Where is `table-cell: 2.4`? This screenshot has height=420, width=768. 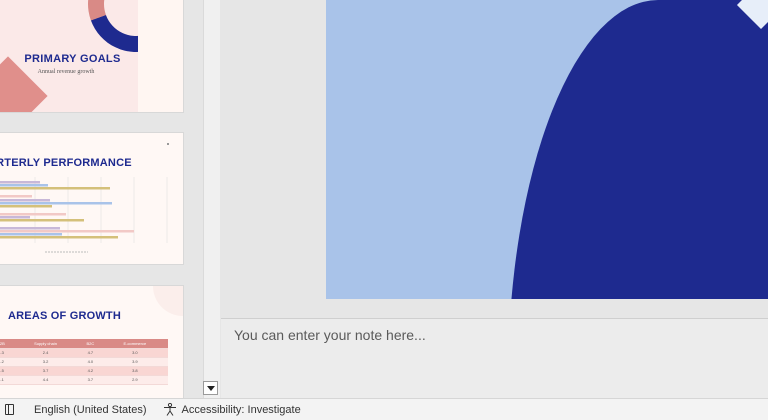 table-cell: 2.4 is located at coordinates (46, 353).